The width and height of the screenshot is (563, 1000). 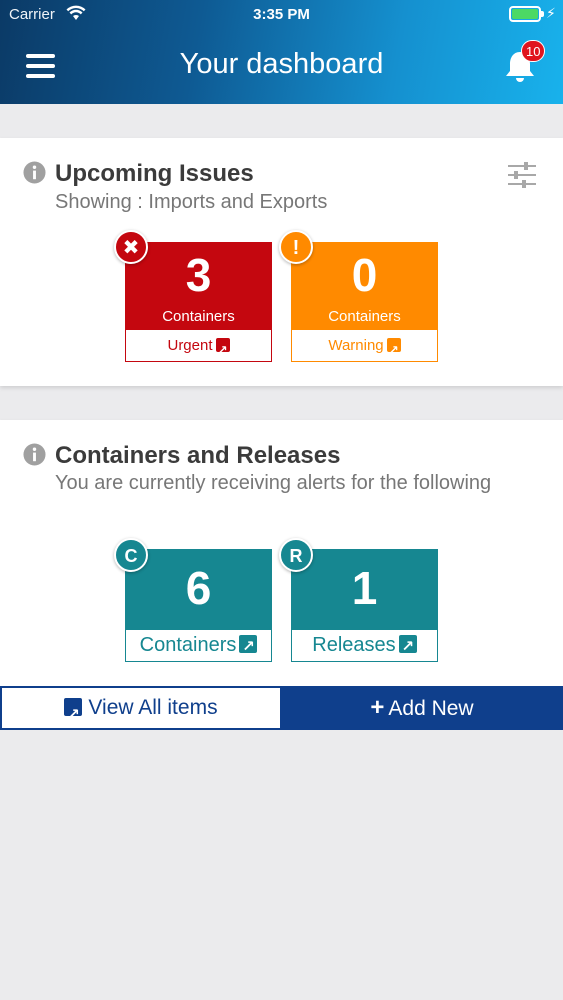 I want to click on status-bar: Carrier 3:35 PM ⚡, so click(x=281, y=15).